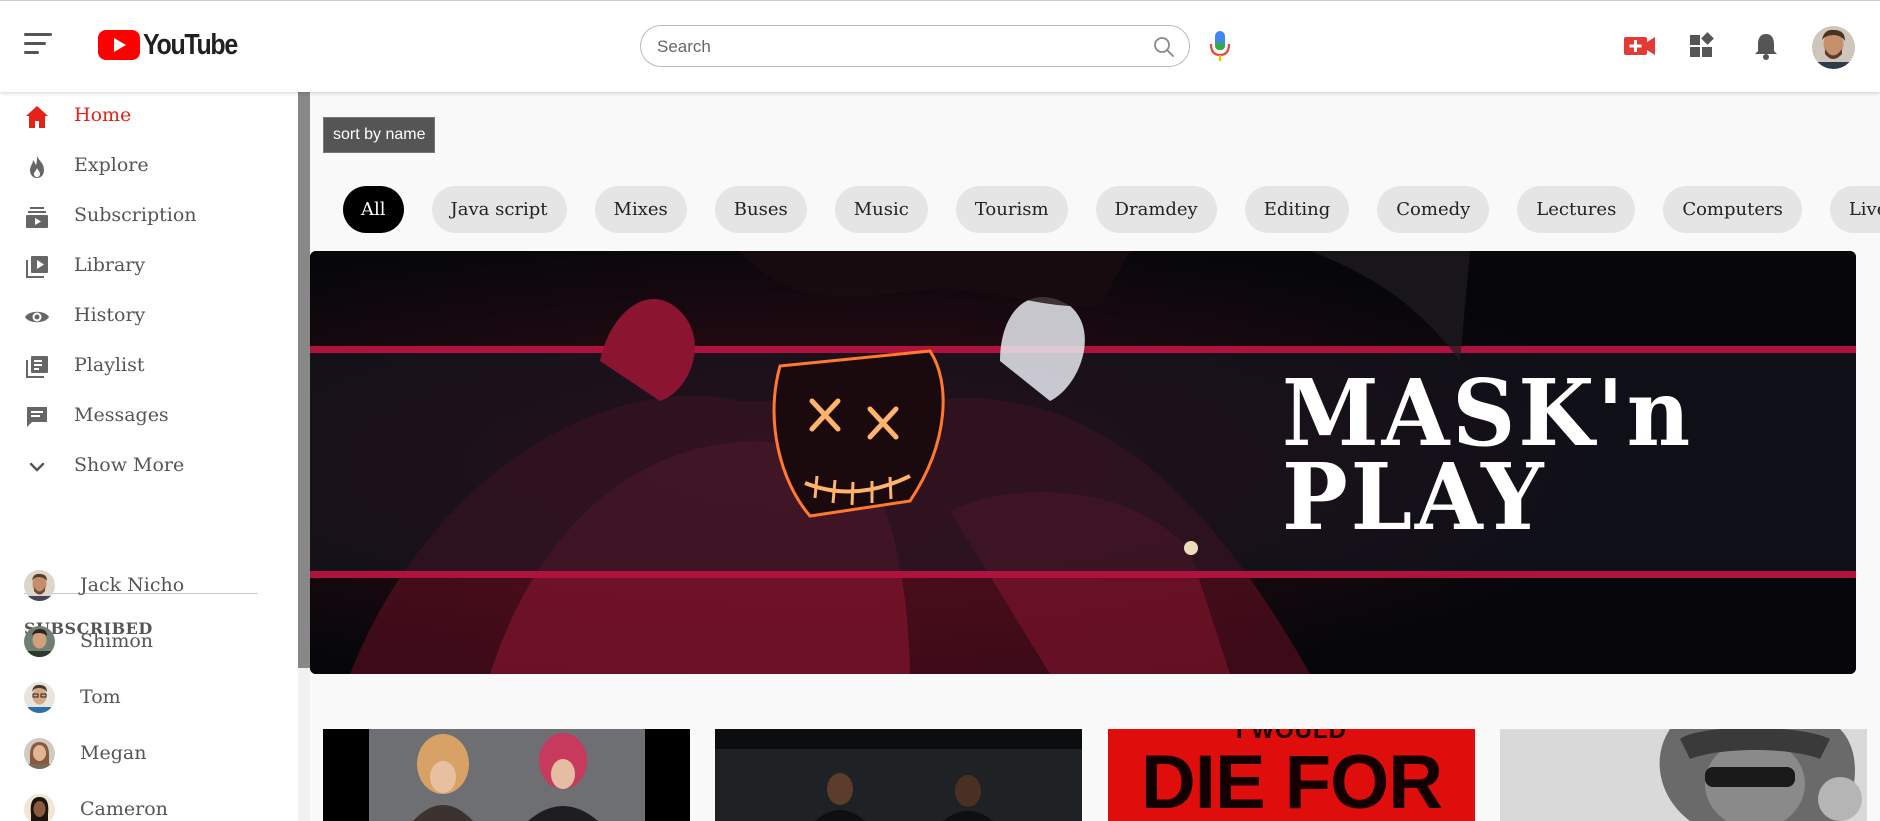 Image resolution: width=1880 pixels, height=821 pixels. I want to click on eye-icon, so click(37, 317).